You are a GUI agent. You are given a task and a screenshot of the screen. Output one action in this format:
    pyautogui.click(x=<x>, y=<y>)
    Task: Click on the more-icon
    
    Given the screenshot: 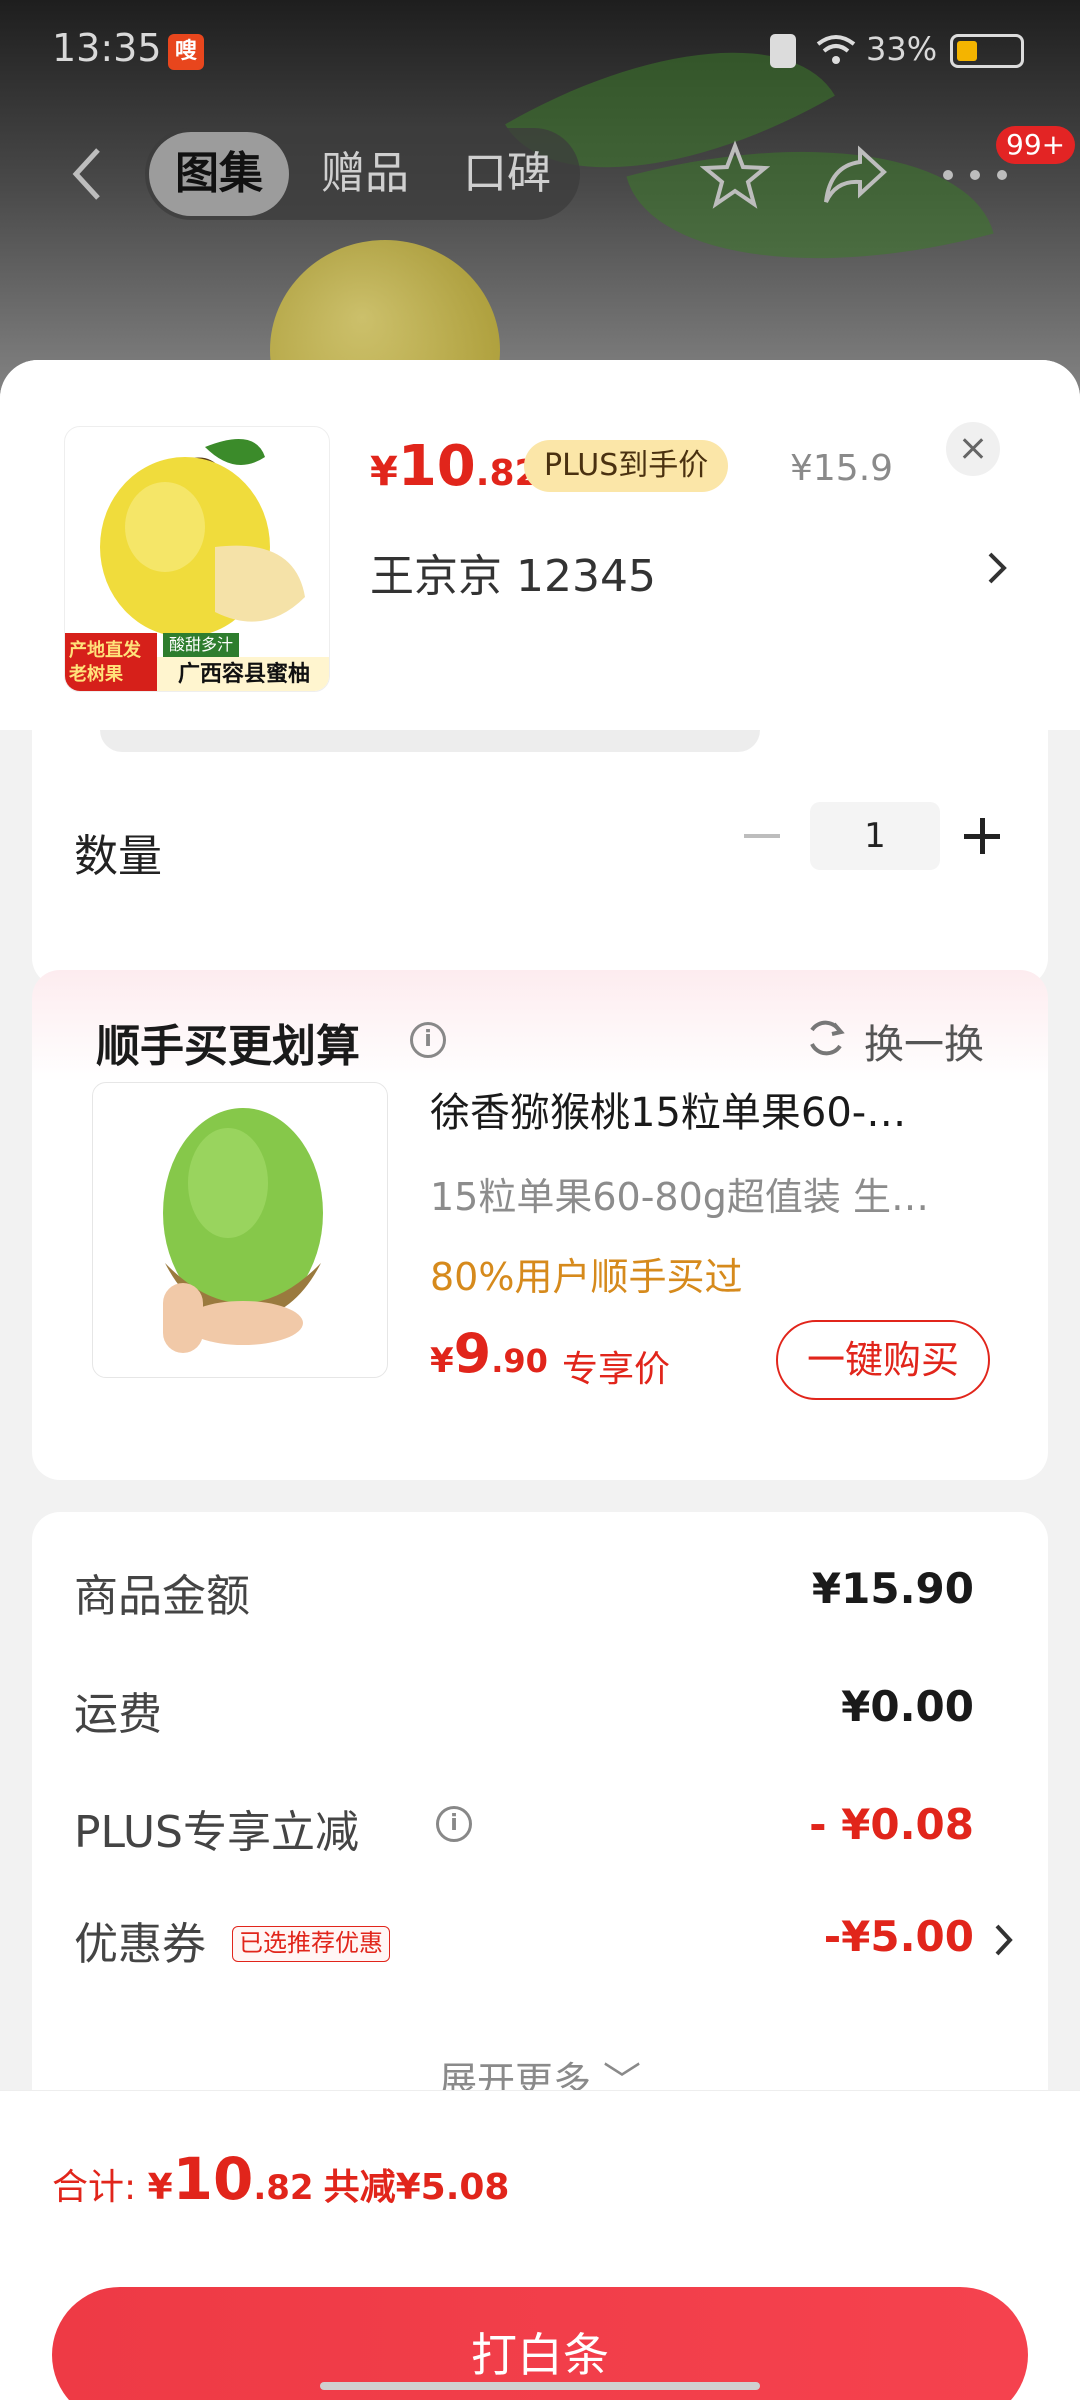 What is the action you would take?
    pyautogui.click(x=975, y=175)
    